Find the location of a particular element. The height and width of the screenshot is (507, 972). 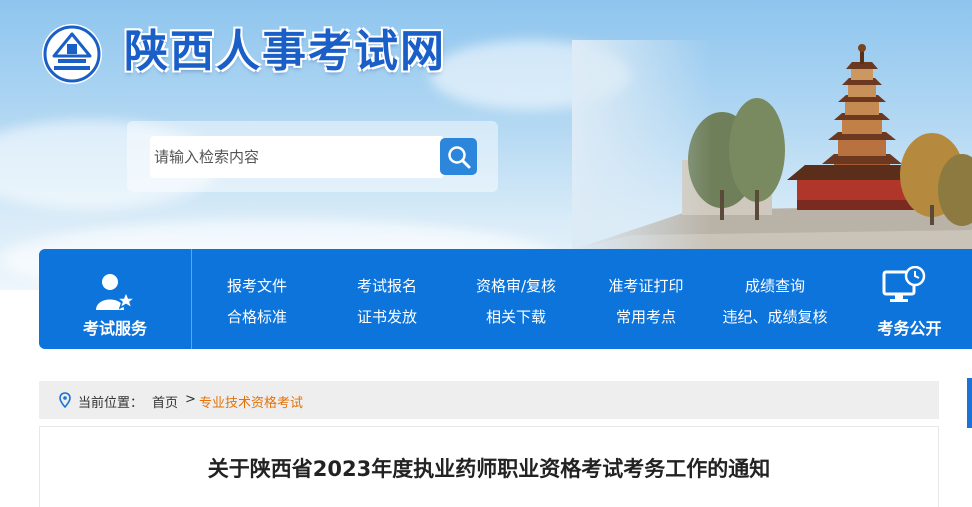

nav-link-certificate-issue: 证书发放 is located at coordinates (387, 316).